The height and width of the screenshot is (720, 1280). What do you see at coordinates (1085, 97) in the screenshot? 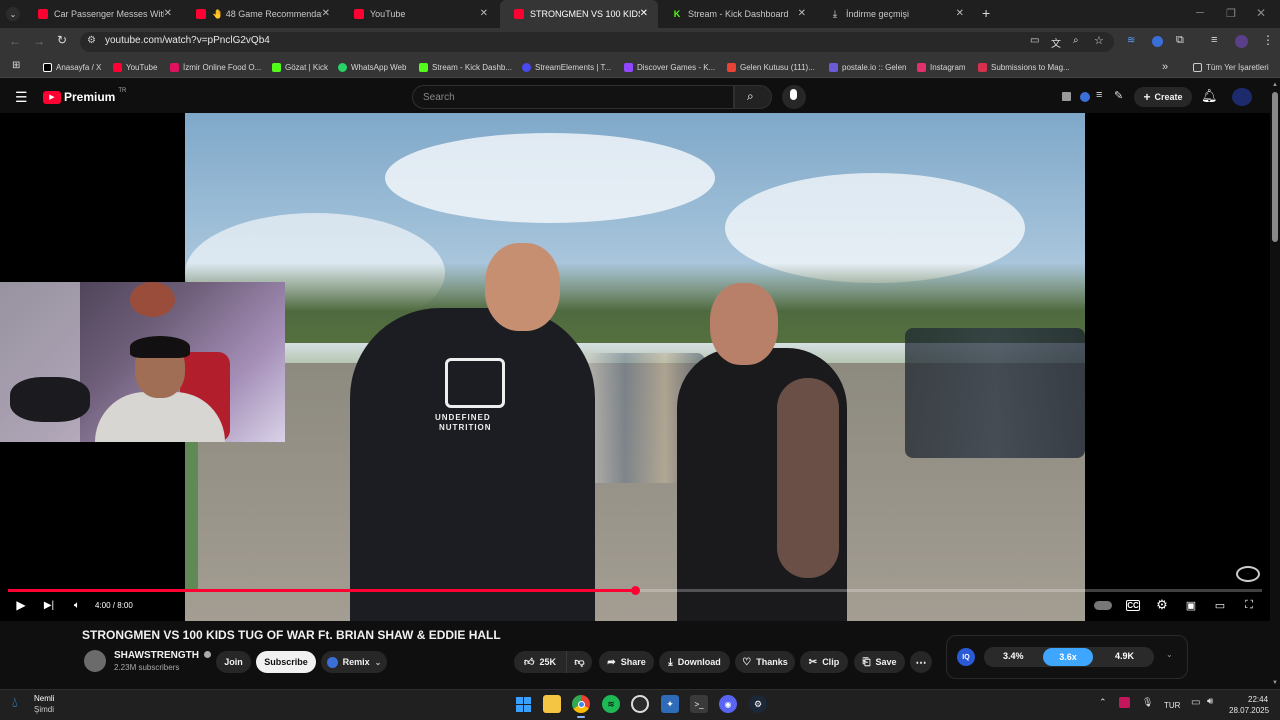
I see `extension-circle-icon` at bounding box center [1085, 97].